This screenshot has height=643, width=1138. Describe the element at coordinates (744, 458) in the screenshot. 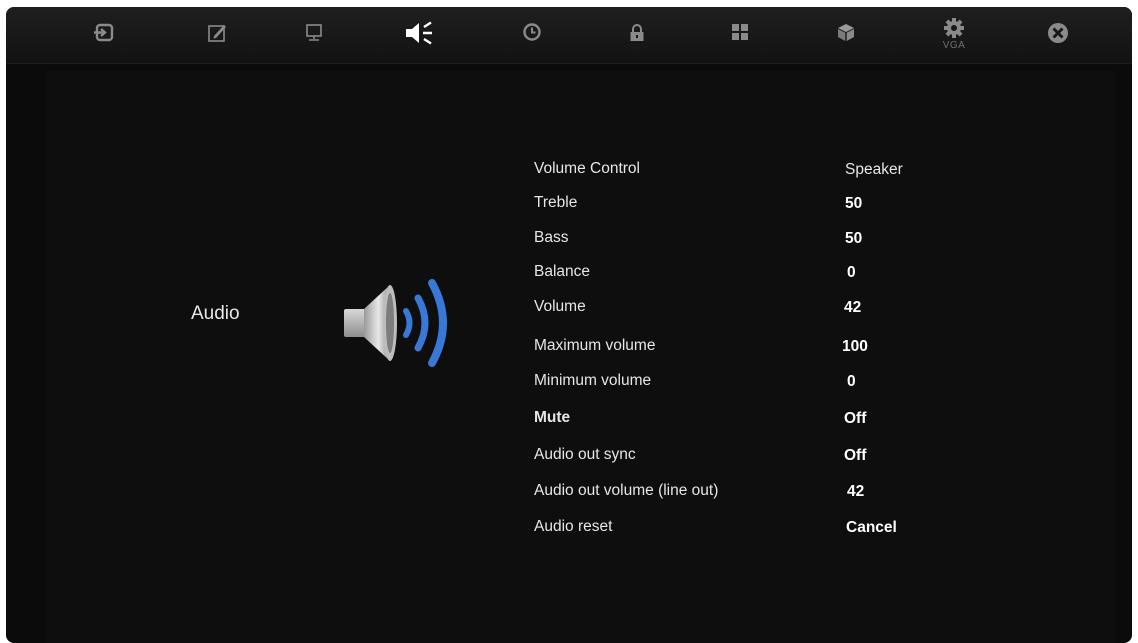

I see `setting-audio-out-sync: Audio out sync Off` at that location.